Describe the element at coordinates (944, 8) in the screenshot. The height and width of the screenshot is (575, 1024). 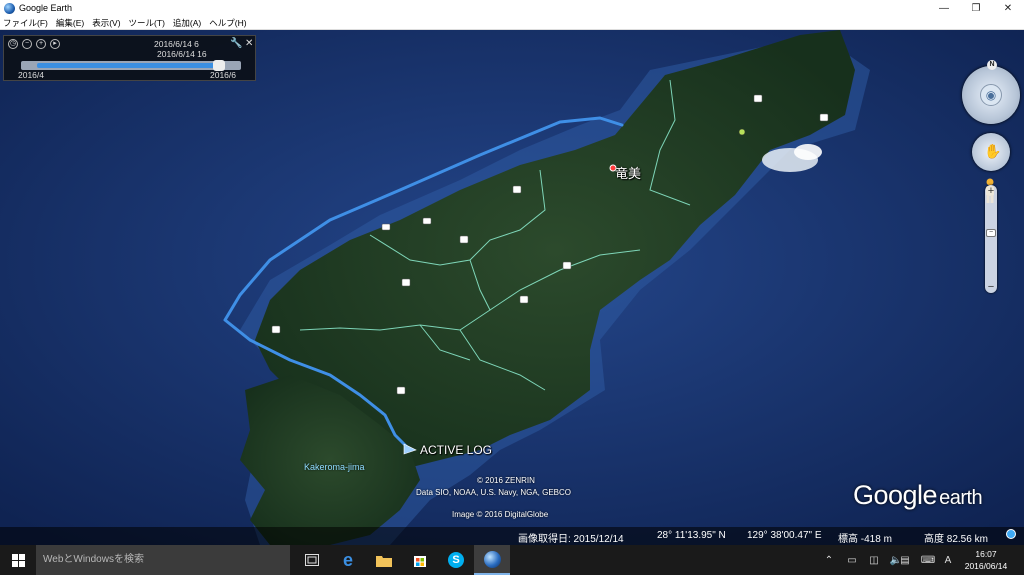
I see `minimize-button: —` at that location.